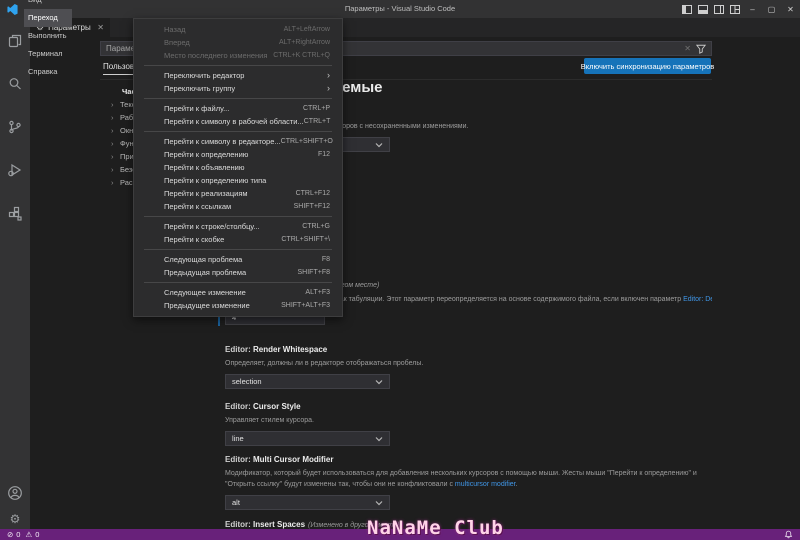  Describe the element at coordinates (697, 299) in the screenshot. I see `setting-link: Editor: Detect` at that location.